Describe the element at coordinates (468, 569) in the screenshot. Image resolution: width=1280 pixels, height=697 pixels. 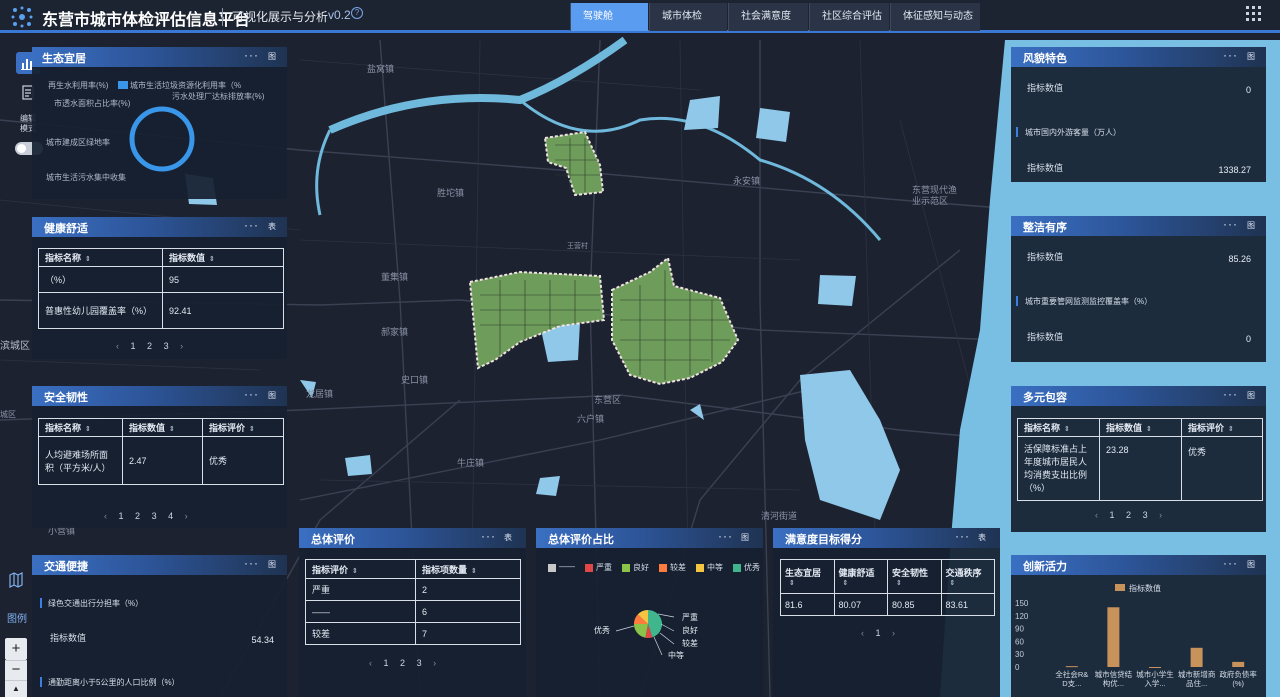
I see `column-header: 指标项数量 ⇕` at that location.